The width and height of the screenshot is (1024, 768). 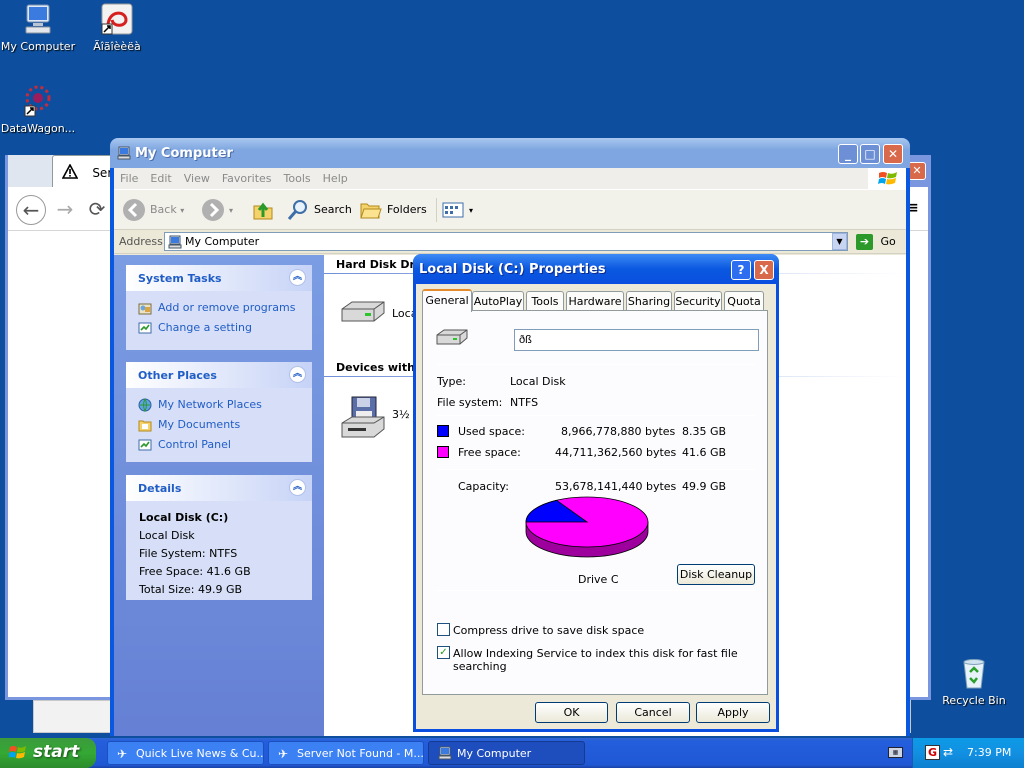 I want to click on start-label: start, so click(x=56, y=752).